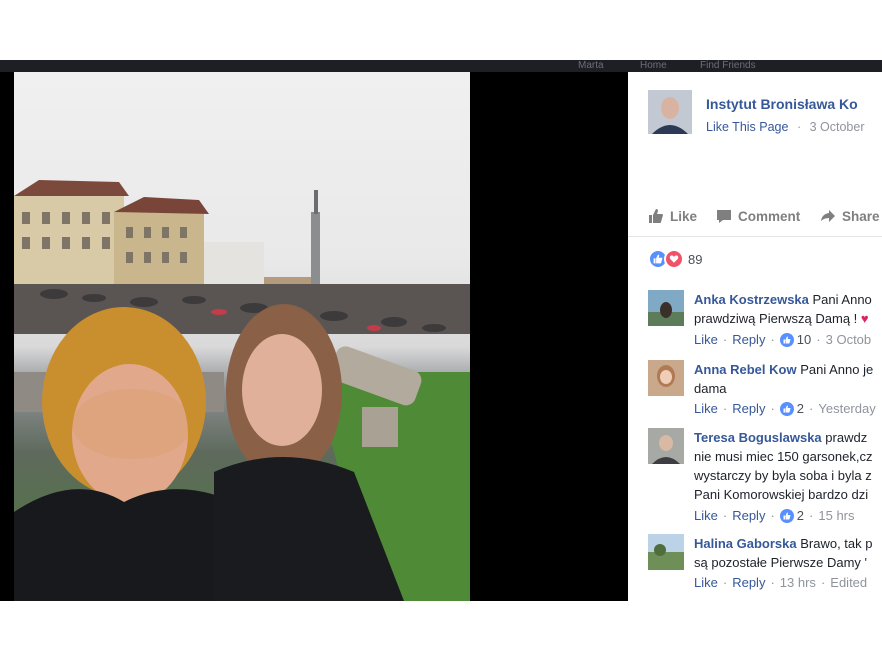  I want to click on comment-text-line: dama, so click(710, 388).